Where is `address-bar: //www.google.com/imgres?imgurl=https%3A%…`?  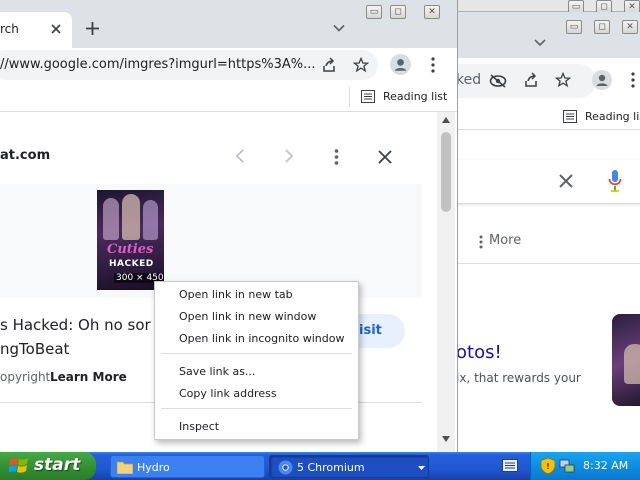
address-bar: //www.google.com/imgres?imgurl=https%3A%… is located at coordinates (189, 65).